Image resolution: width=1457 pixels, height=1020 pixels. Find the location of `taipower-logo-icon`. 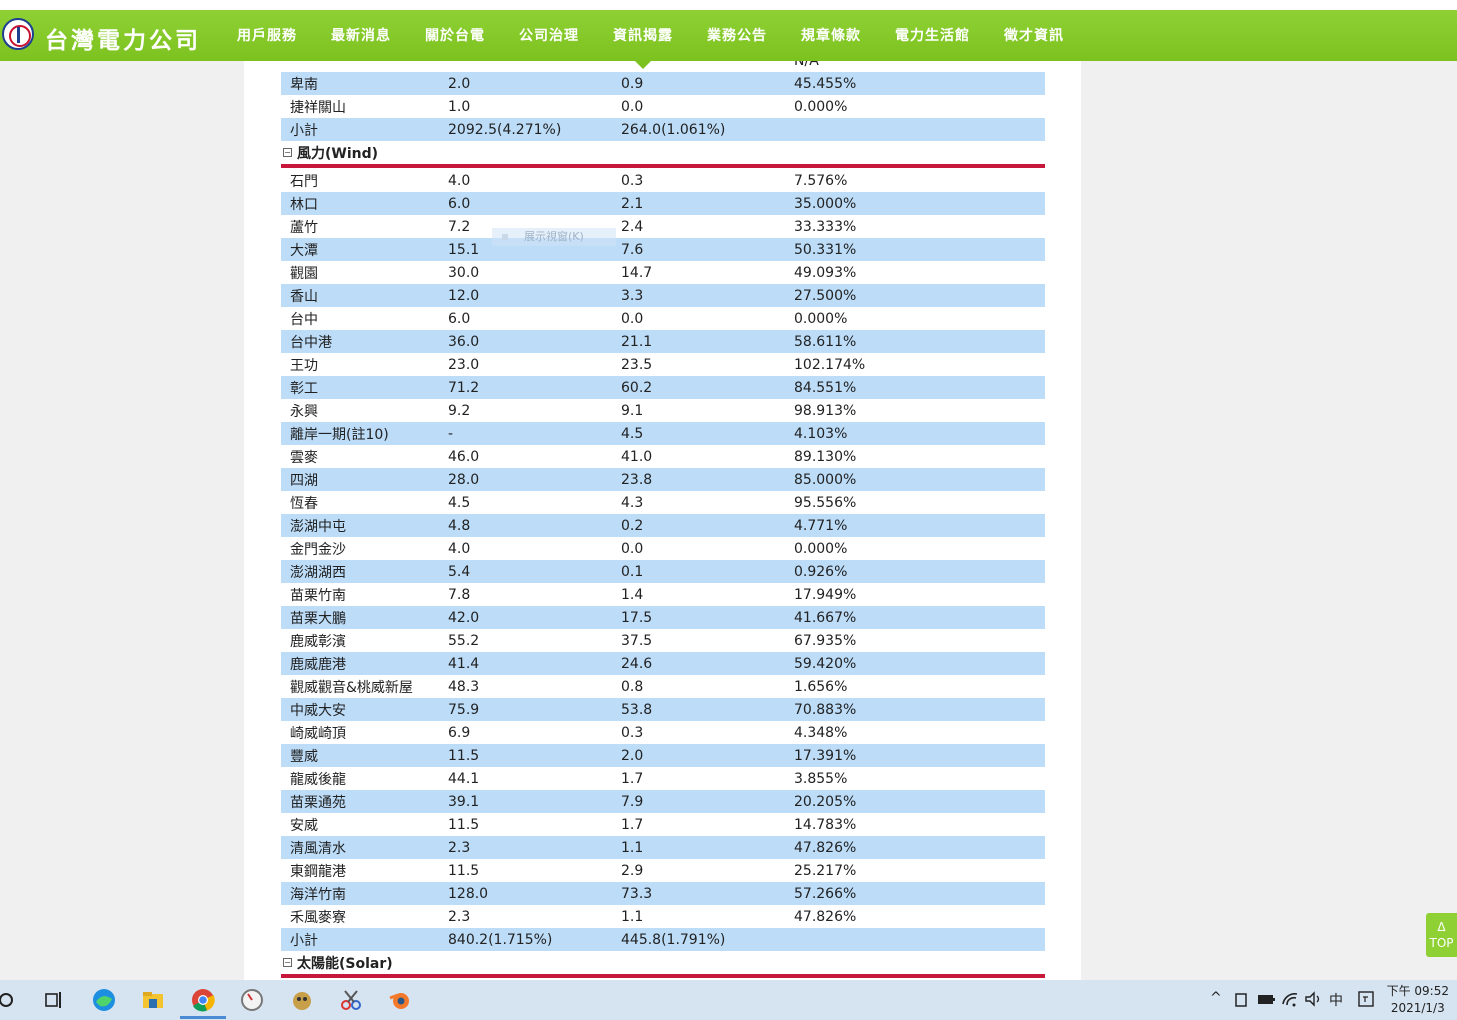

taipower-logo-icon is located at coordinates (18, 34).